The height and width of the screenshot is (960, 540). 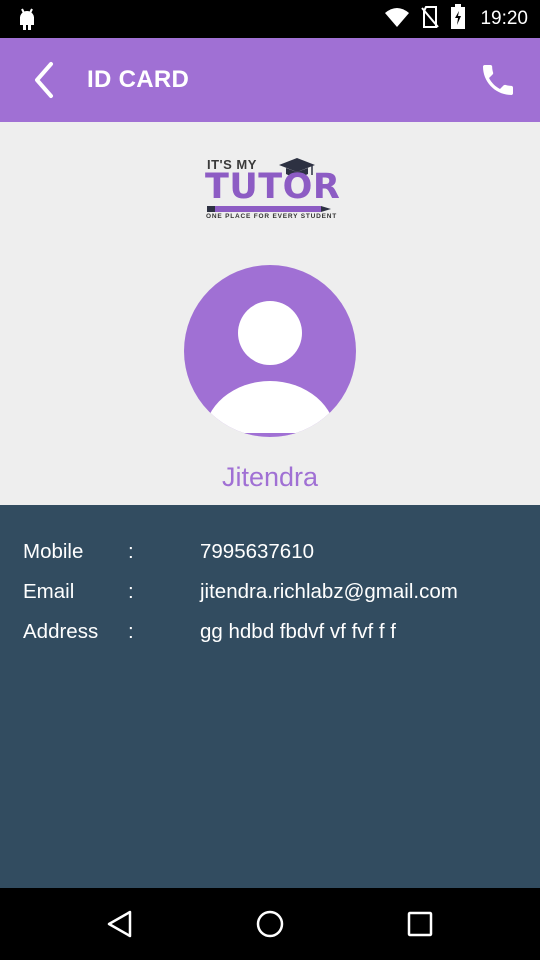 I want to click on nav-recents-button, so click(x=420, y=924).